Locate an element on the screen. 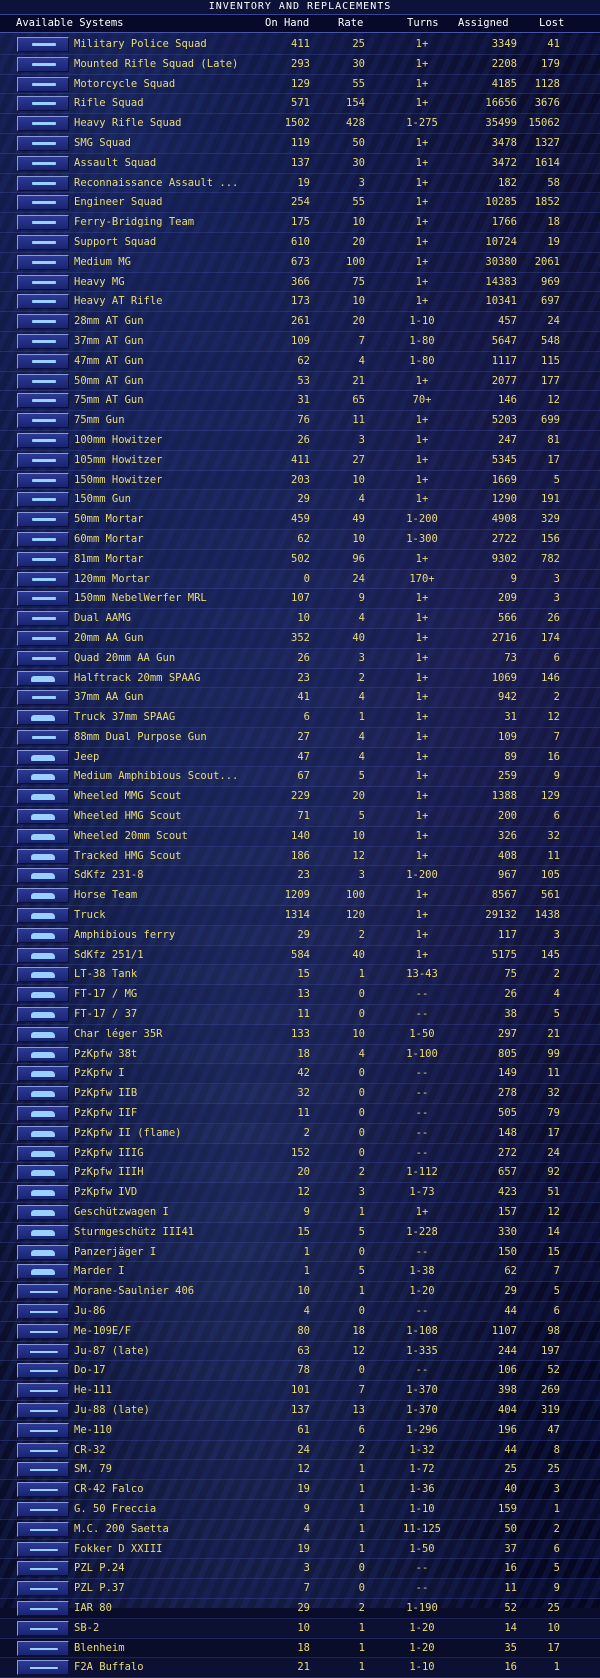 This screenshot has height=1678, width=600. system-row: 50mm AT Gun 53 21 1+ 2077 177 is located at coordinates (300, 382).